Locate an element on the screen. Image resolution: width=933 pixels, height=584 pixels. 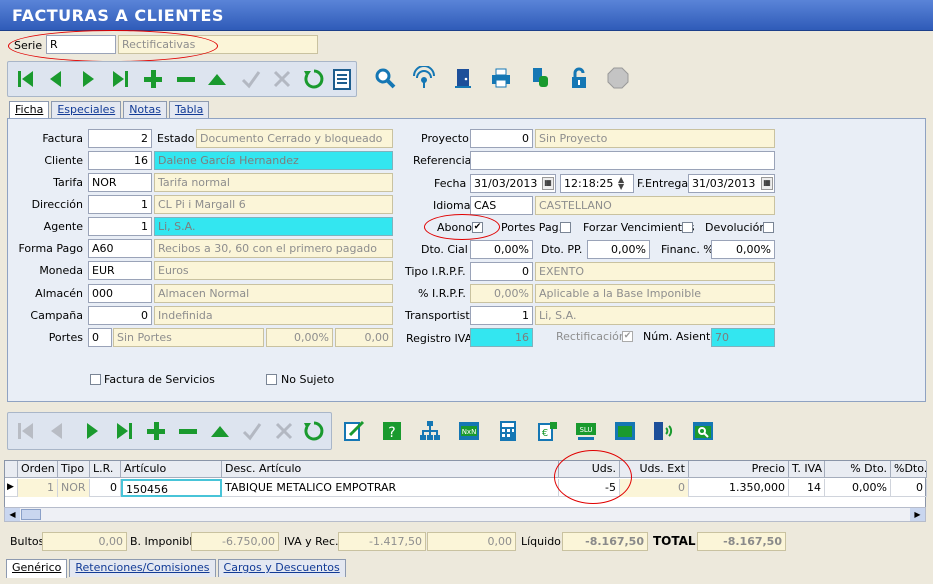
proyecto-field: 0 is located at coordinates (501, 138).